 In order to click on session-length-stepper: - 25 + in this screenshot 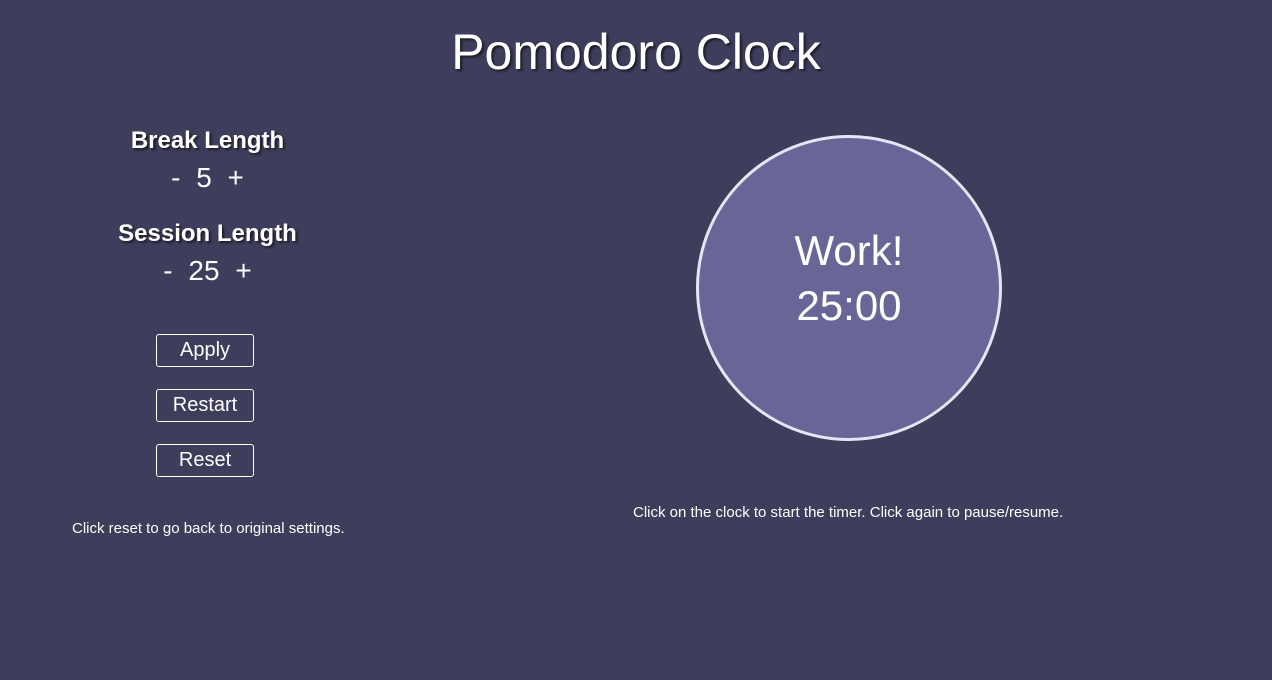, I will do `click(207, 271)`.